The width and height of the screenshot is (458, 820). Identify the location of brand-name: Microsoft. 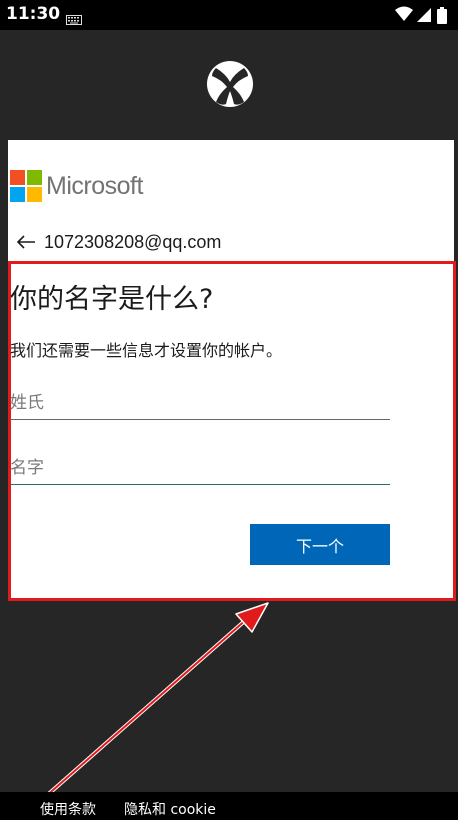
(94, 186).